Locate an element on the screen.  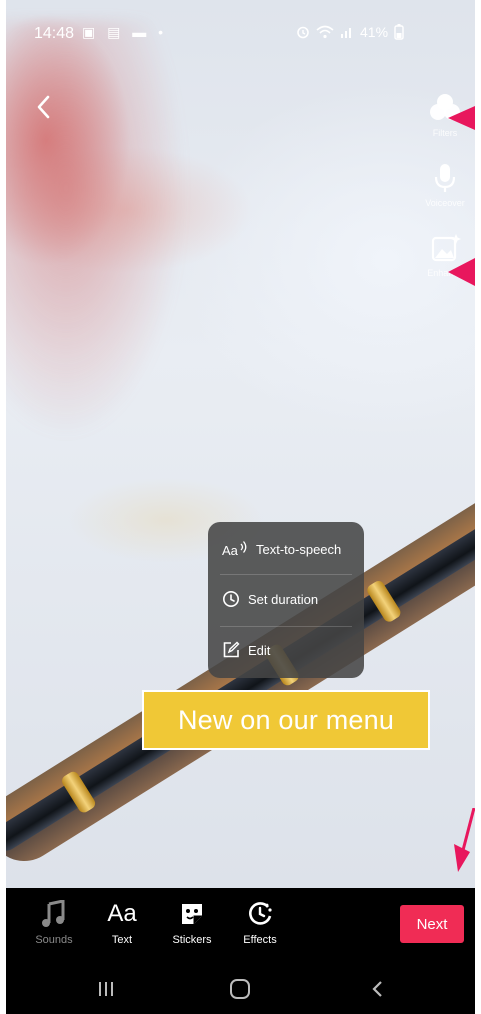
battery-icon is located at coordinates (399, 32).